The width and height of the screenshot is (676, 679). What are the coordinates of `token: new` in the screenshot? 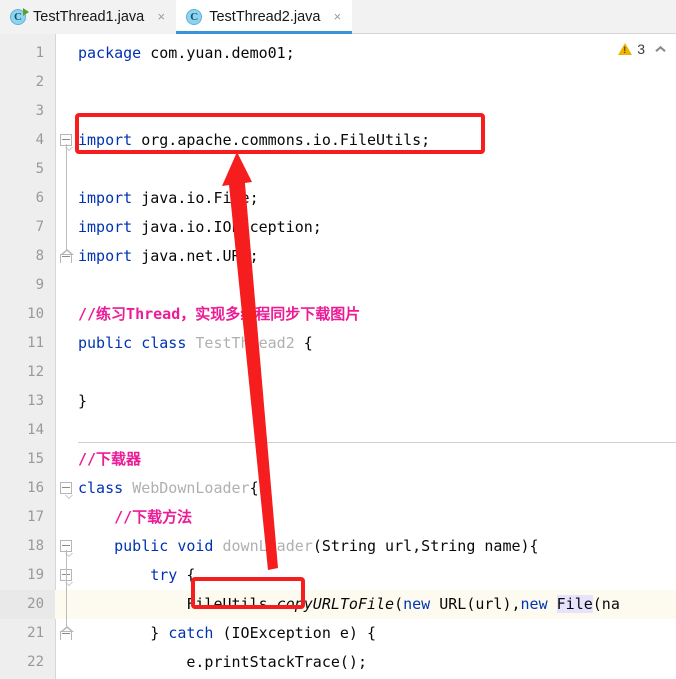 It's located at (534, 604).